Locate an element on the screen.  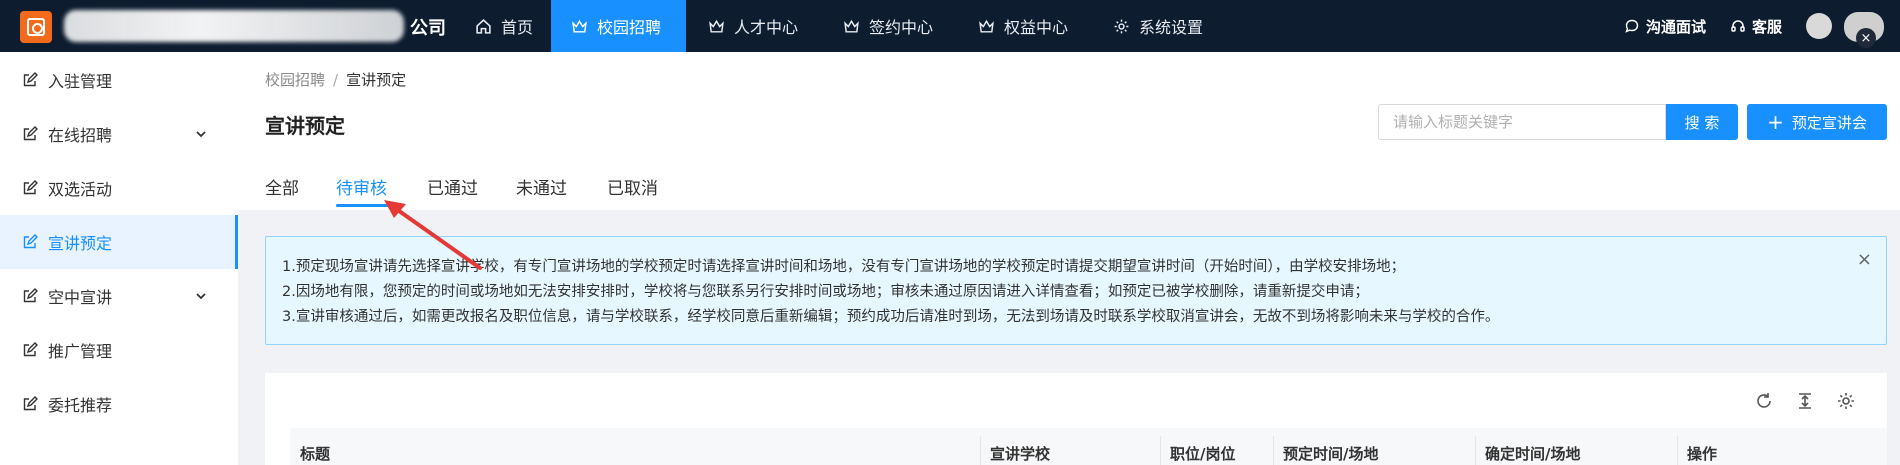
nav-talent-center: 人才中心 is located at coordinates (753, 26).